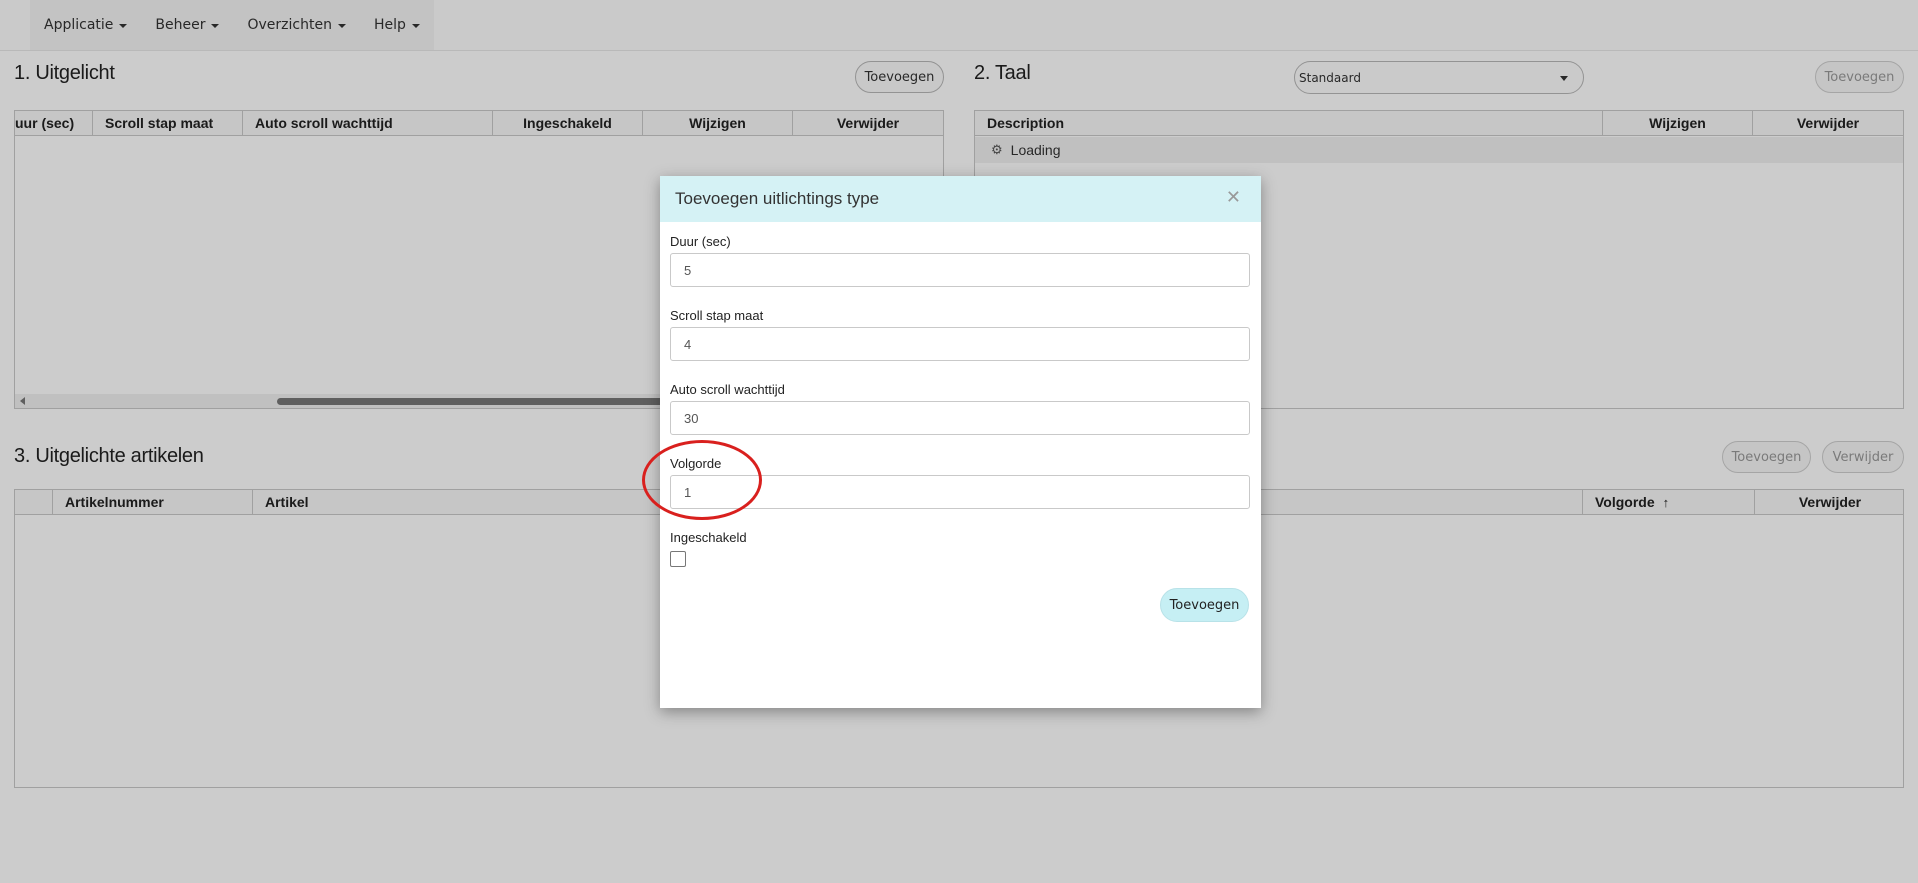 This screenshot has width=1918, height=883. Describe the element at coordinates (960, 270) in the screenshot. I see `duur-input` at that location.